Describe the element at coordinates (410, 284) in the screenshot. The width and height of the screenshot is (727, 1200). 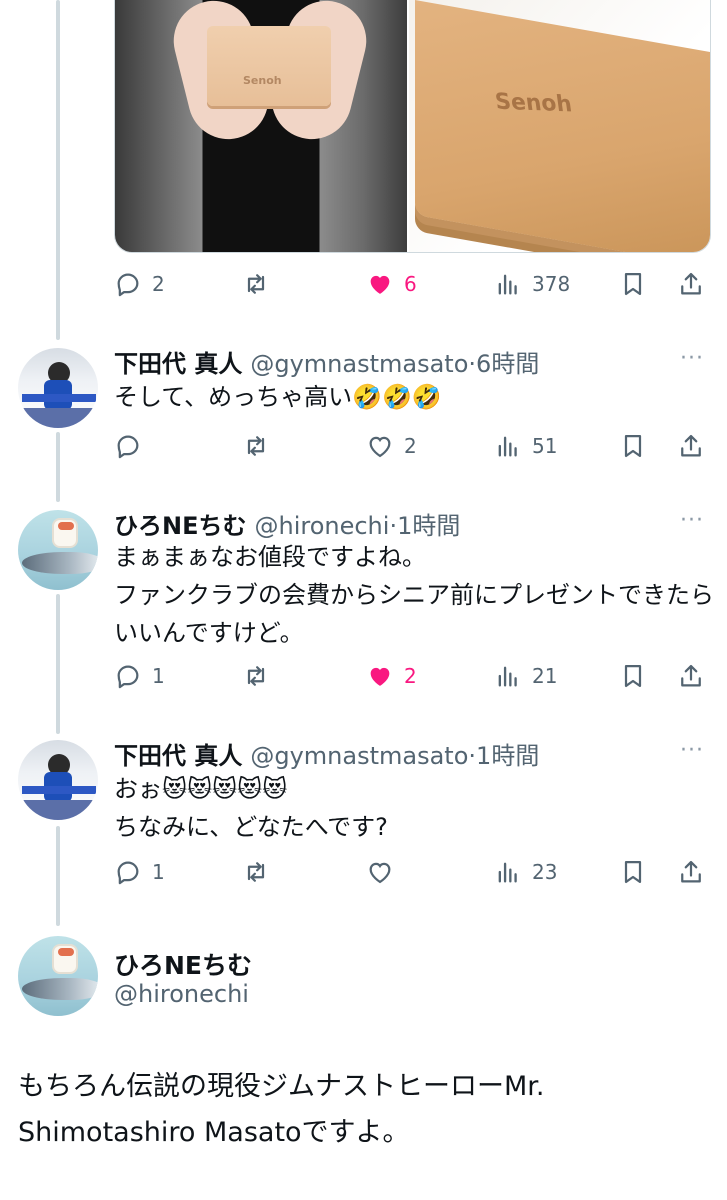
I see `like-count: 6` at that location.